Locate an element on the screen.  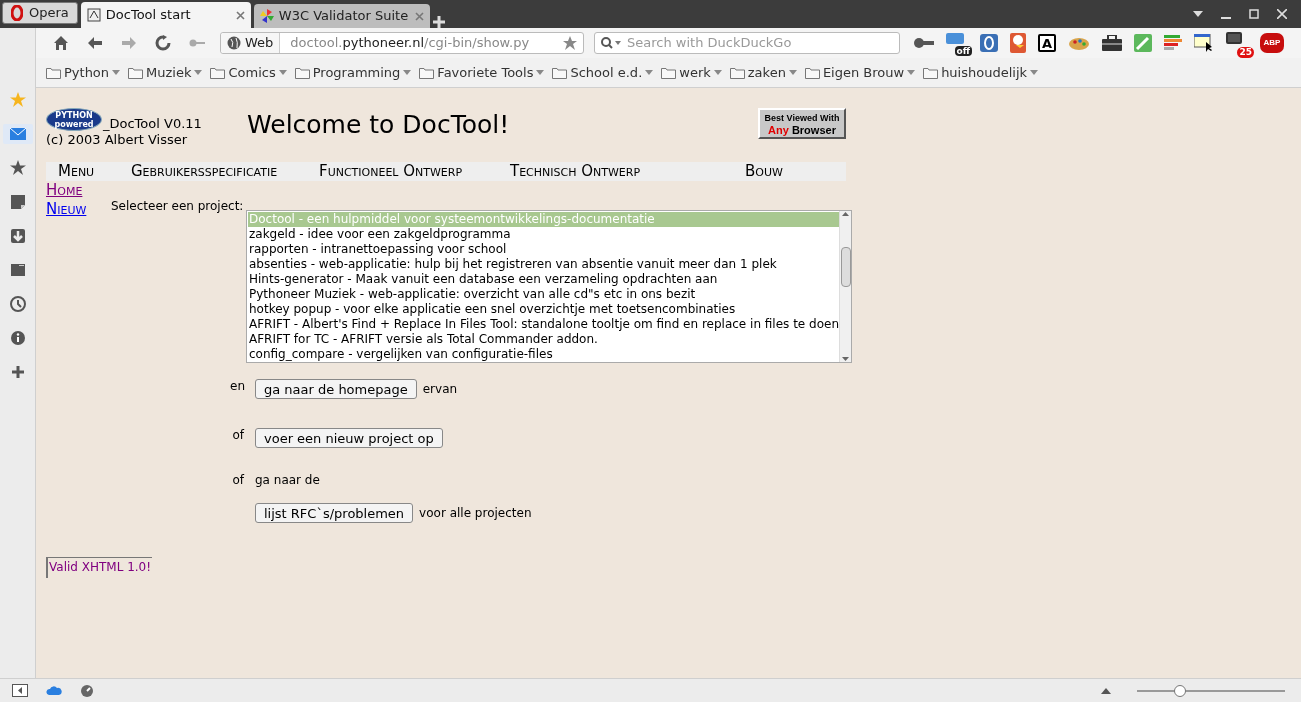
any-browser-badge: Best Viewed With Any Browser is located at coordinates (802, 123).